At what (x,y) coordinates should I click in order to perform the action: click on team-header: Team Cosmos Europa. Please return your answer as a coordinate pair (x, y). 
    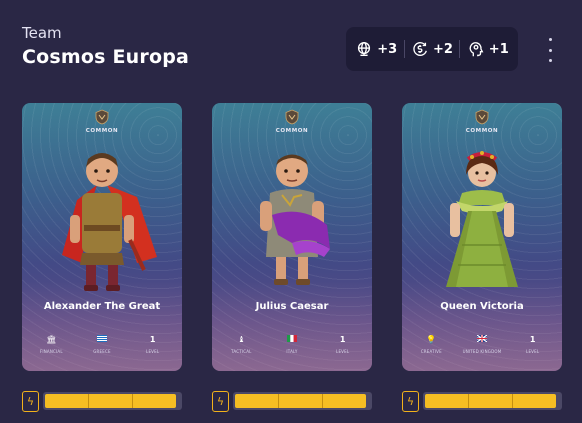
    Looking at the image, I should click on (105, 46).